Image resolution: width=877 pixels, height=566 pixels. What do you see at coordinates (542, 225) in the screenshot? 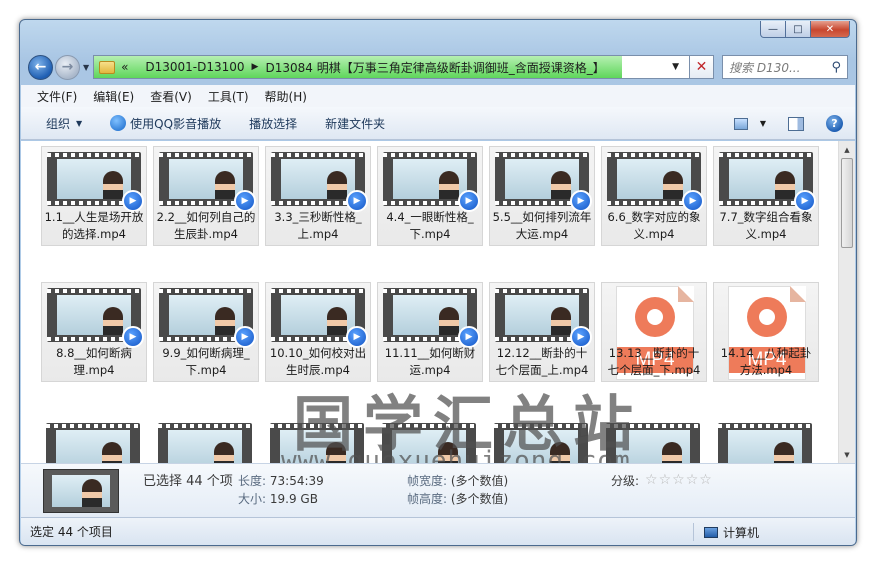
I see `file-name: 5.5__如何排列流年大运.mp4` at bounding box center [542, 225].